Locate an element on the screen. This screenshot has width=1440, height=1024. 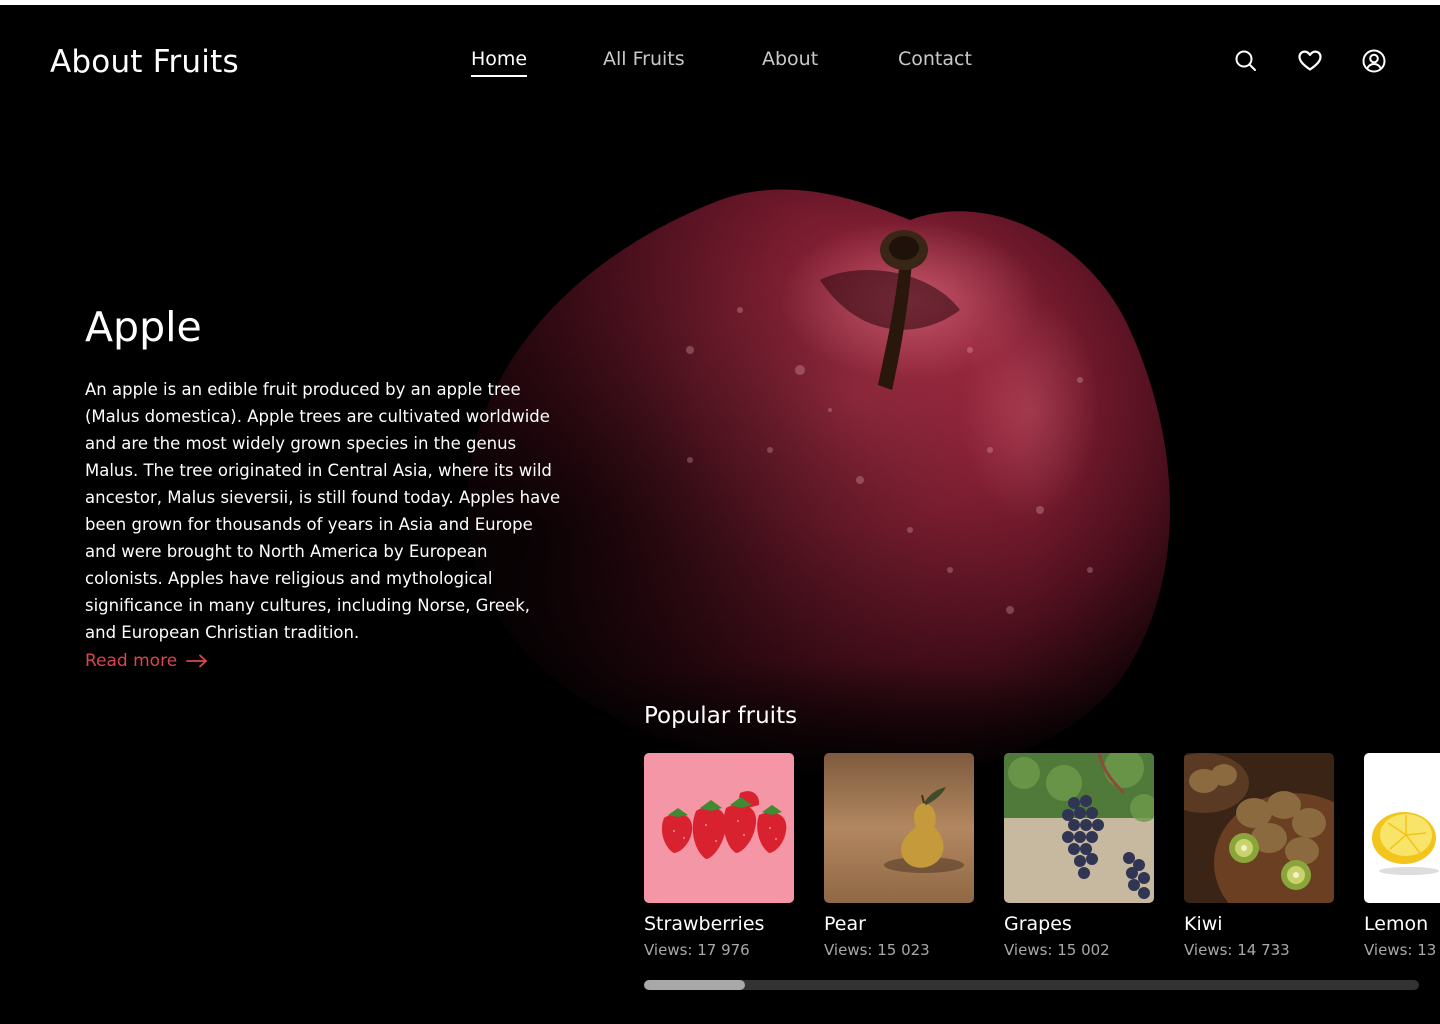
hero-title: Apple is located at coordinates (143, 327).